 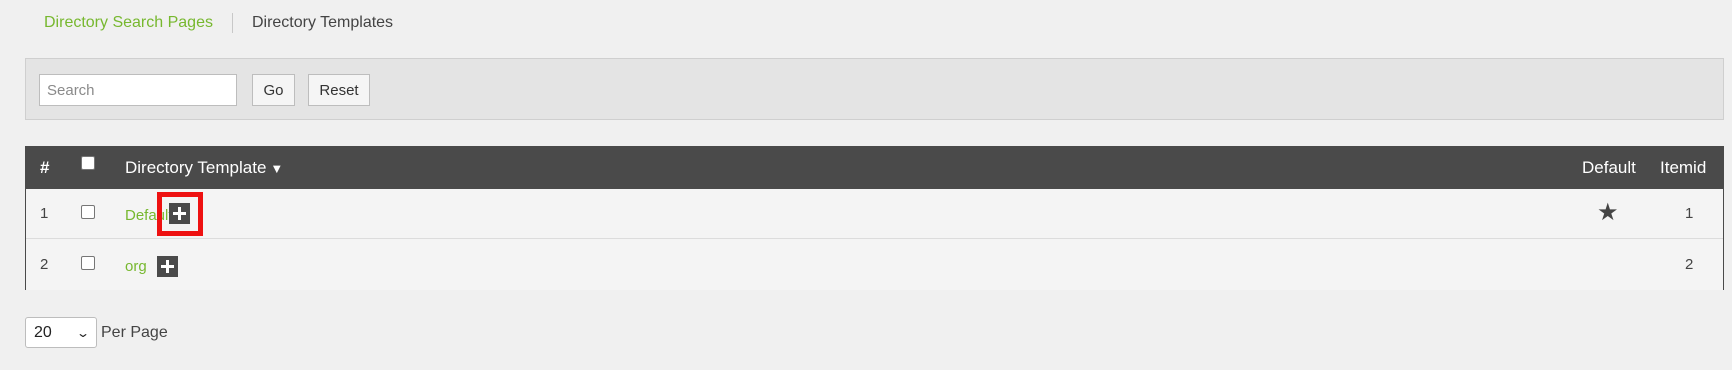 What do you see at coordinates (83, 332) in the screenshot?
I see `chevron-down-icon: ⌄` at bounding box center [83, 332].